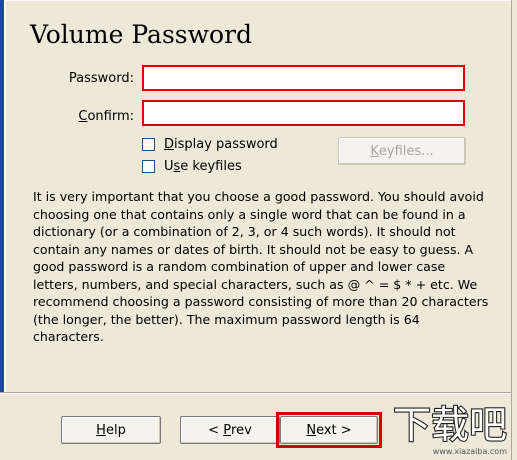  What do you see at coordinates (311, 430) in the screenshot?
I see `next-button-accel: N` at bounding box center [311, 430].